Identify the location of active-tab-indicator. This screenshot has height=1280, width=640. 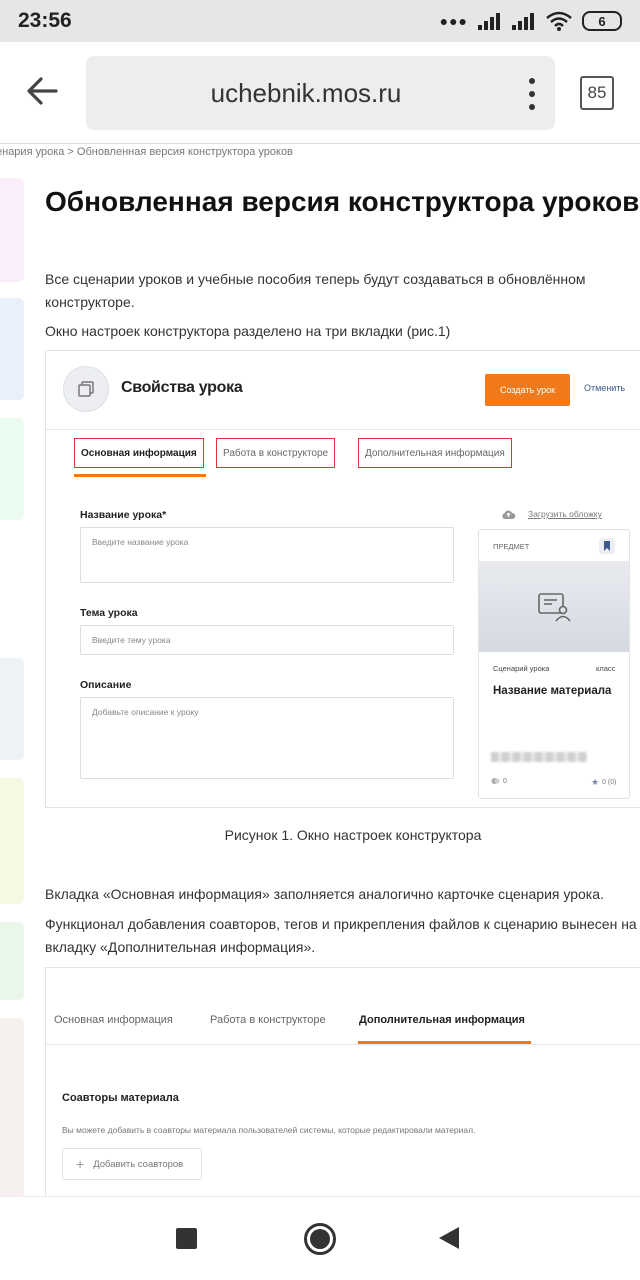
(140, 475).